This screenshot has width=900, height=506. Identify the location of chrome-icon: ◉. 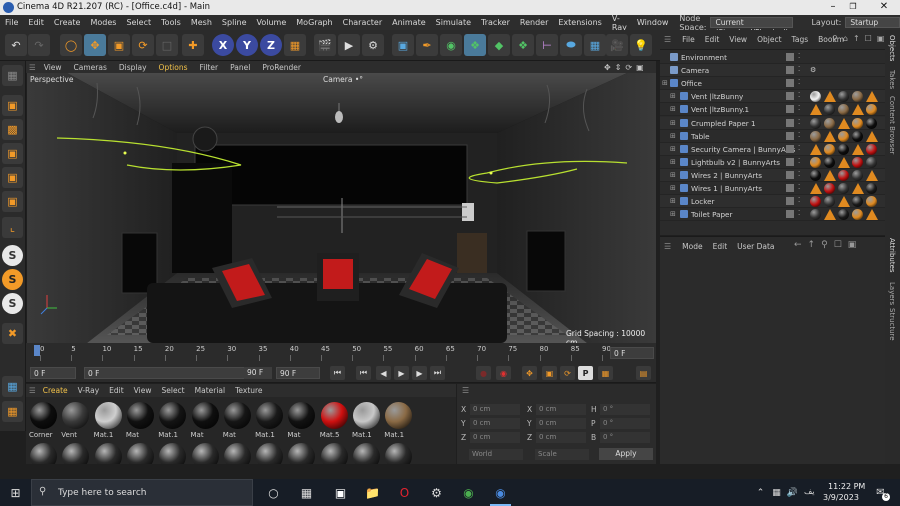
(468, 492).